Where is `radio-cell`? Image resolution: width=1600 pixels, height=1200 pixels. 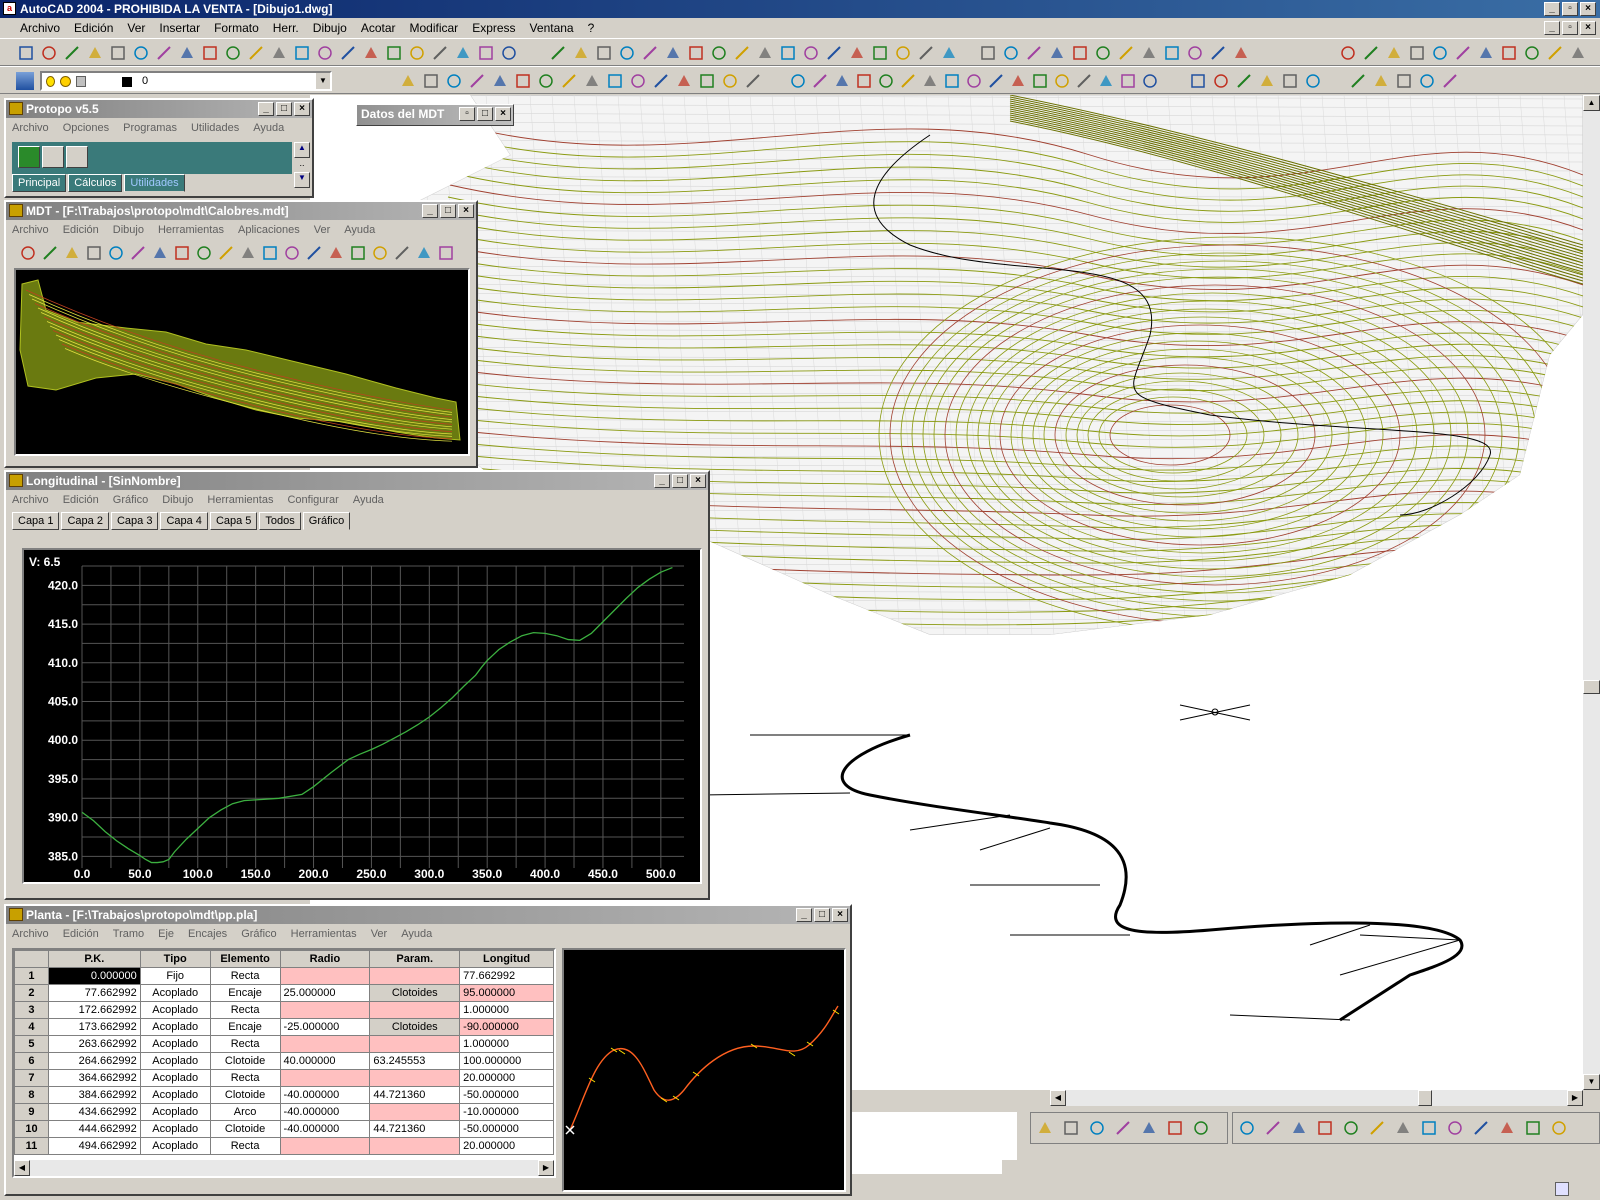
radio-cell is located at coordinates (325, 1044).